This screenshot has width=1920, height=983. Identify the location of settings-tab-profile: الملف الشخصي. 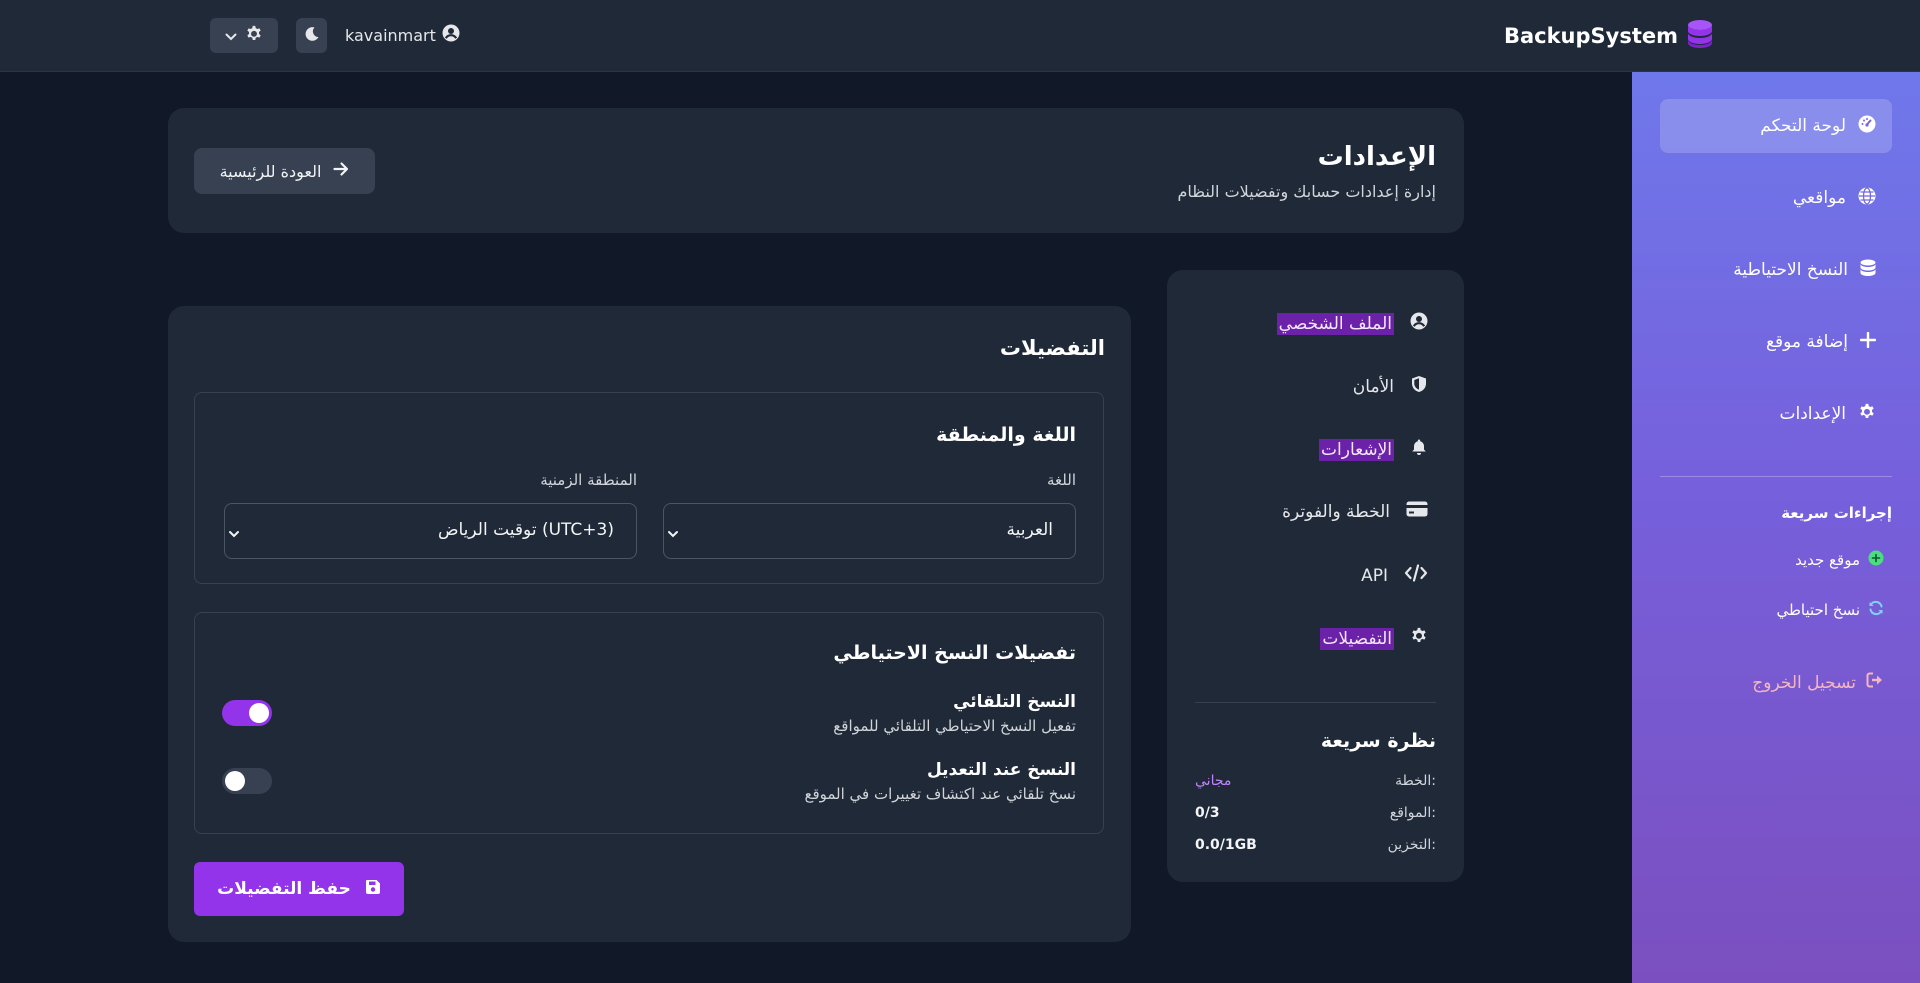
(1352, 323).